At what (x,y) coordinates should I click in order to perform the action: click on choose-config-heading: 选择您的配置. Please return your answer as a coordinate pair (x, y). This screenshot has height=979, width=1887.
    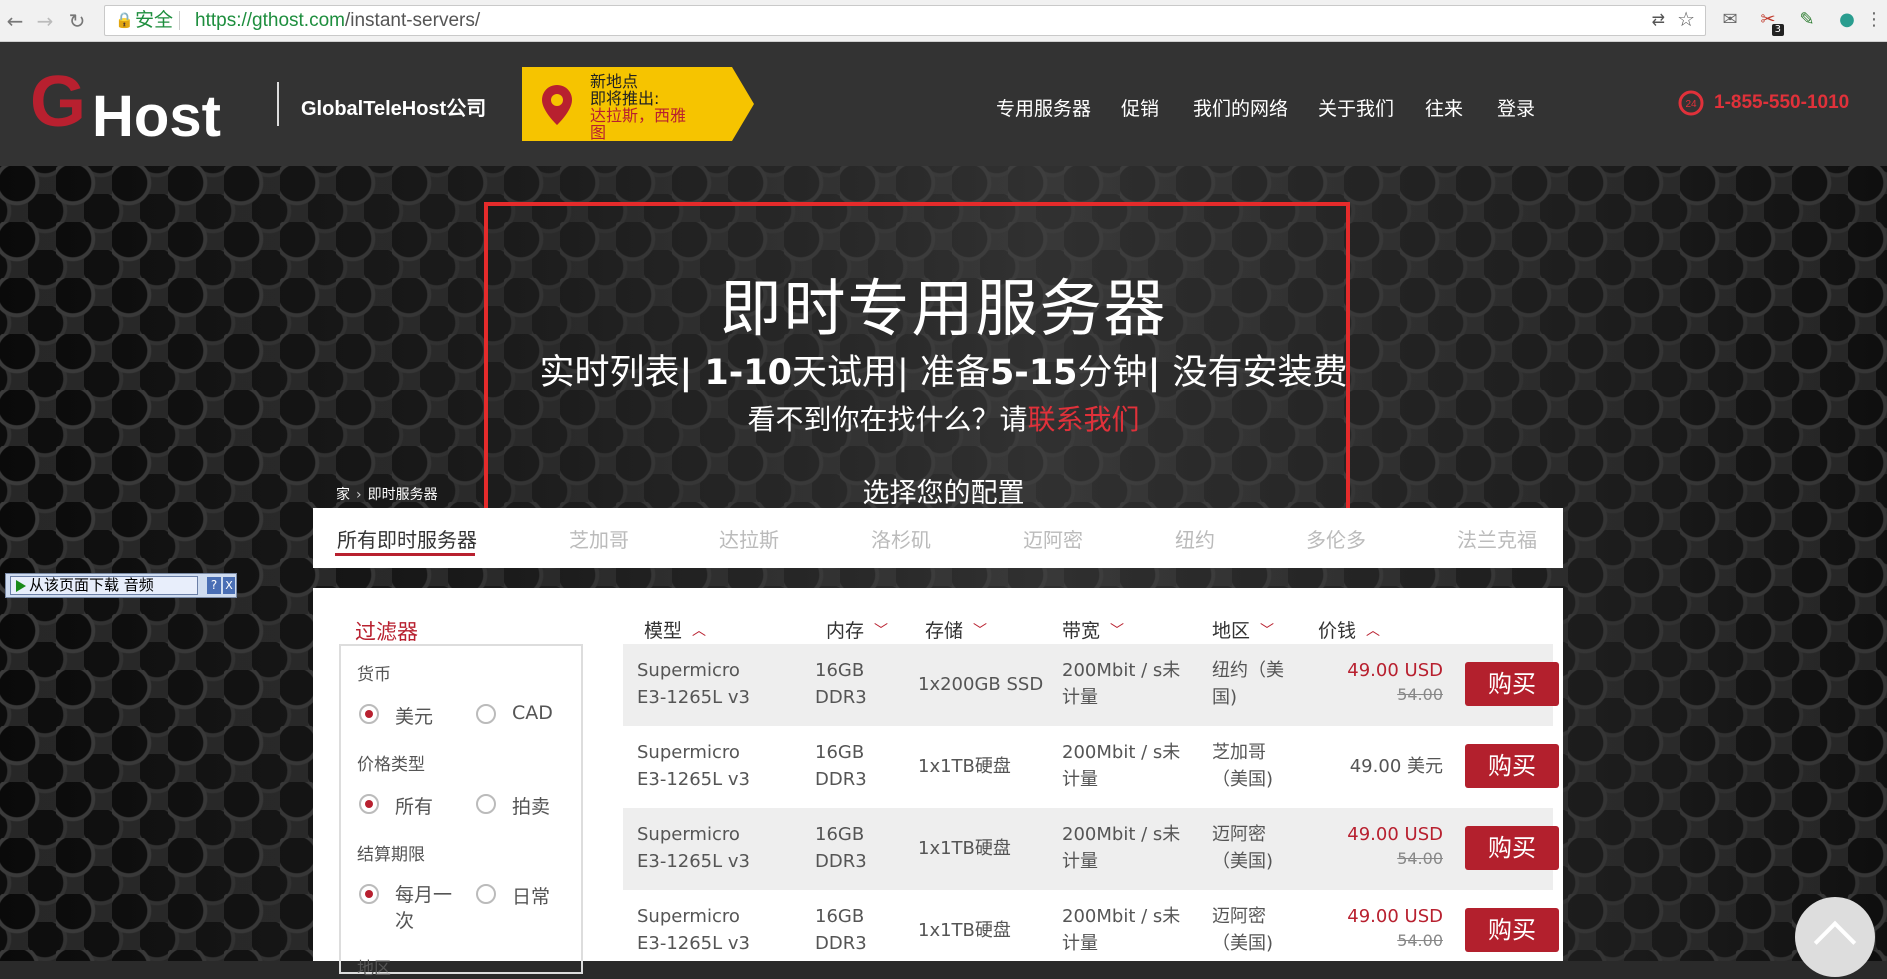
    Looking at the image, I should click on (943, 493).